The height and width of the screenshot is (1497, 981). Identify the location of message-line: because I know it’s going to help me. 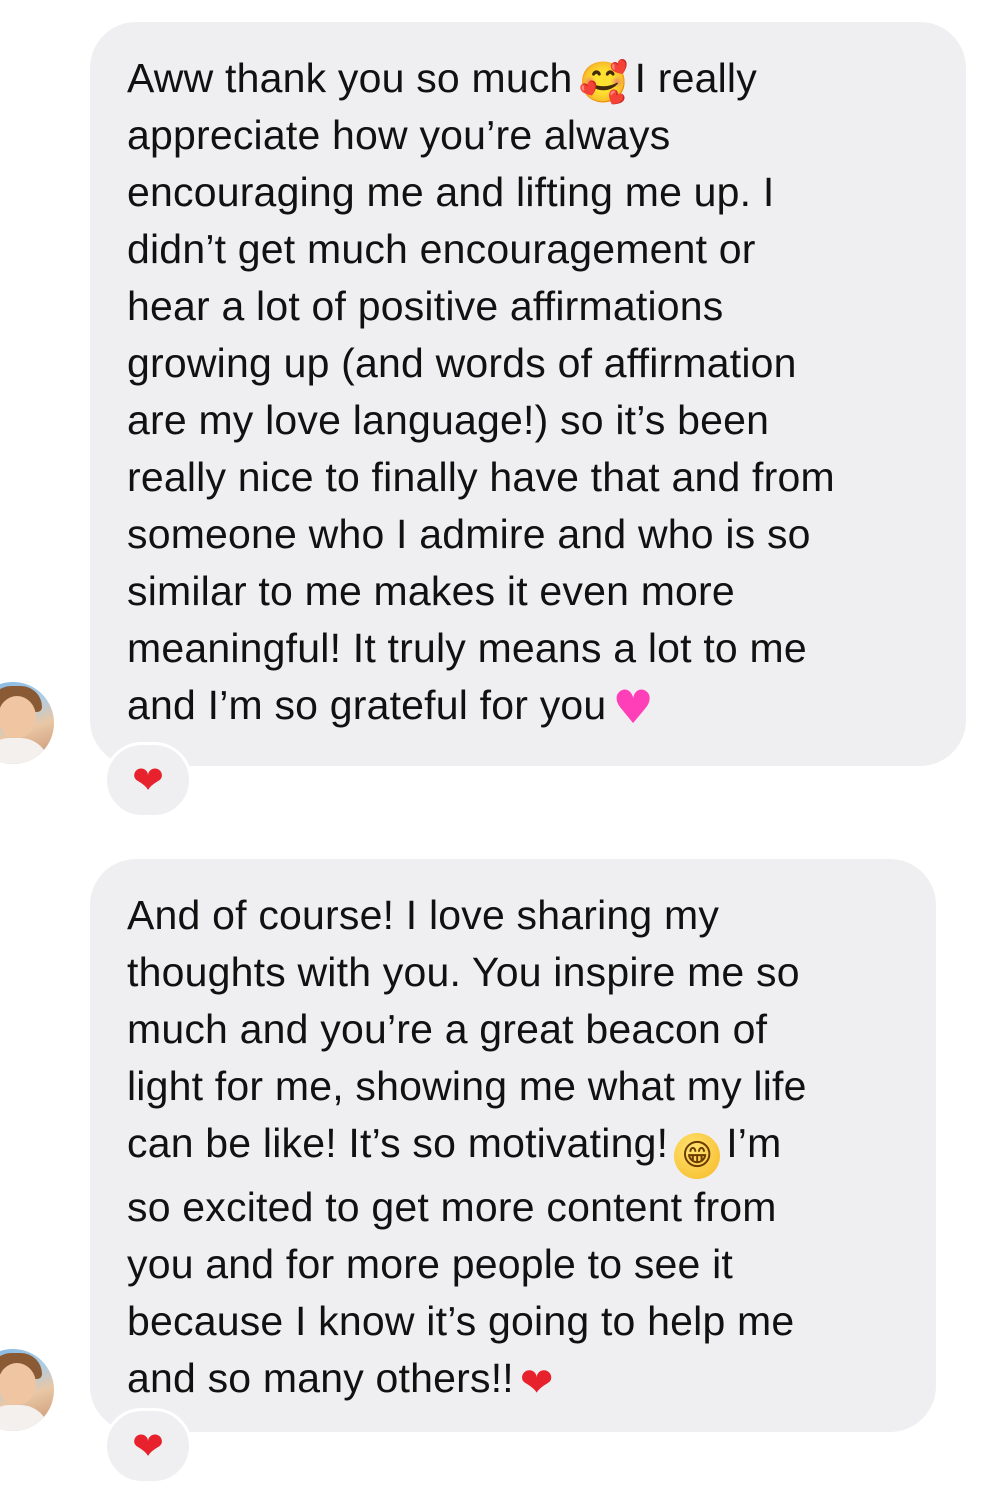
(461, 1321).